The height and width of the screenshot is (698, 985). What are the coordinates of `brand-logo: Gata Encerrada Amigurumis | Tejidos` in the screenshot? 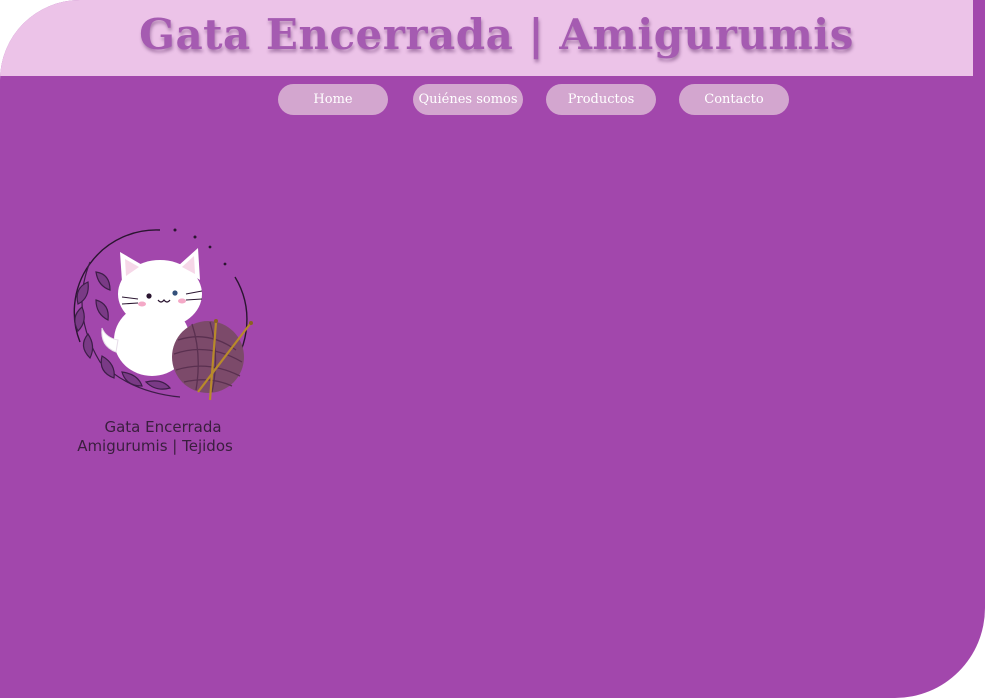 It's located at (160, 342).